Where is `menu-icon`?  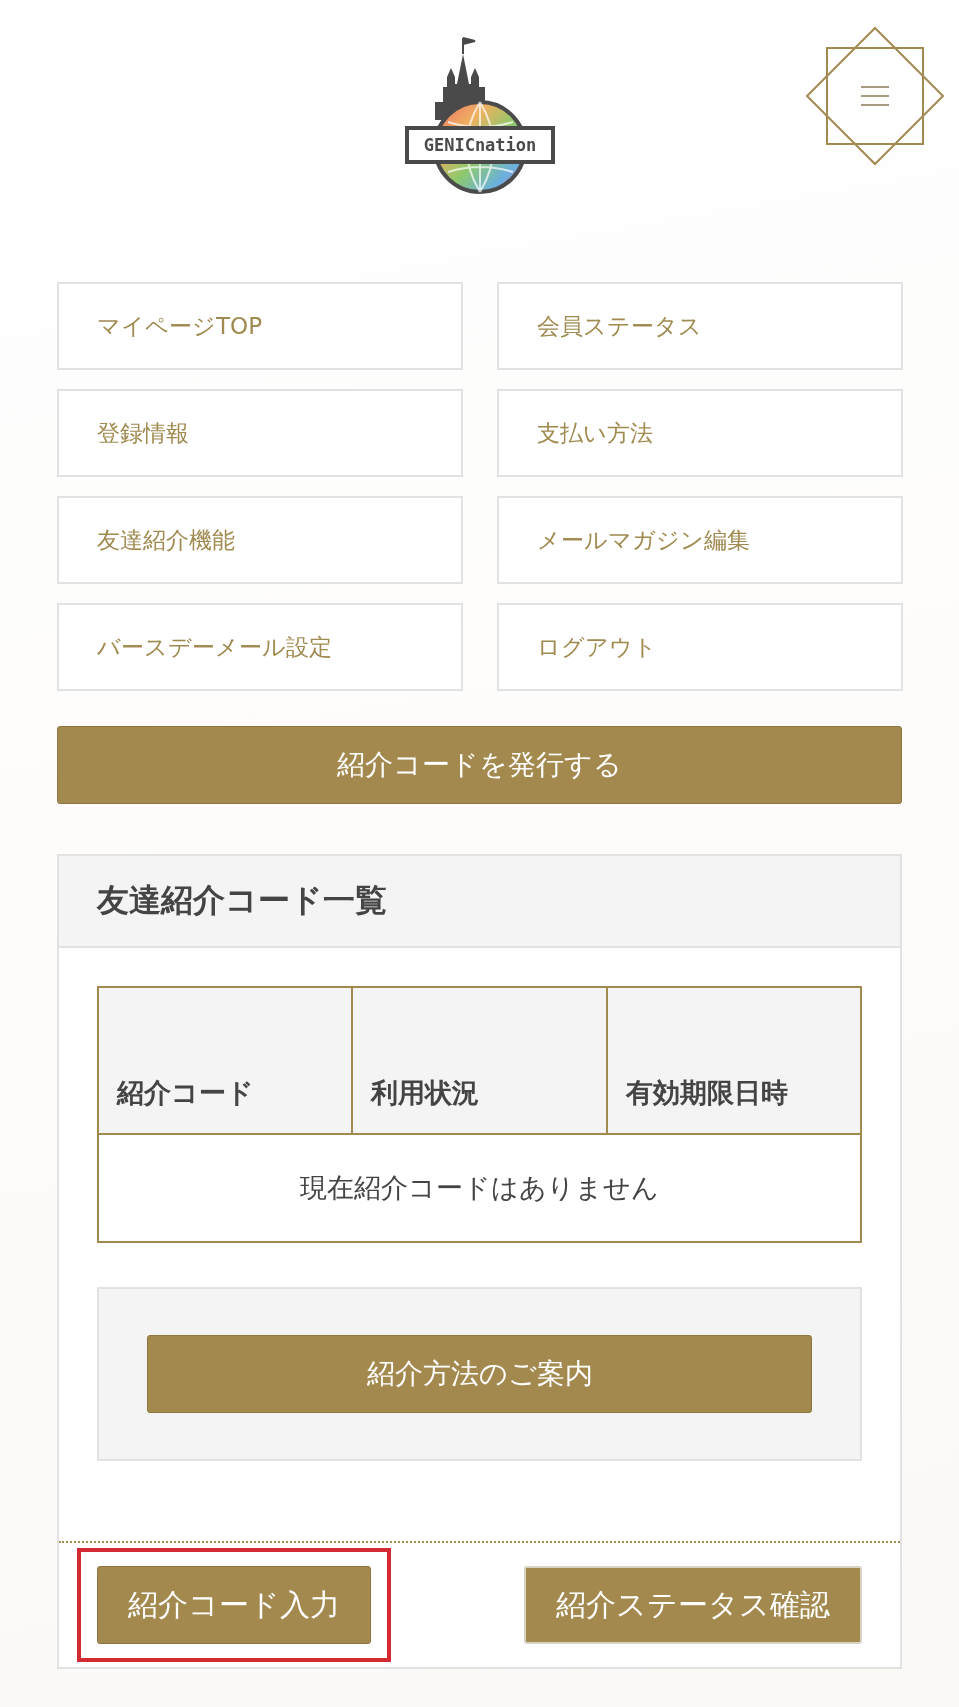
menu-icon is located at coordinates (875, 96).